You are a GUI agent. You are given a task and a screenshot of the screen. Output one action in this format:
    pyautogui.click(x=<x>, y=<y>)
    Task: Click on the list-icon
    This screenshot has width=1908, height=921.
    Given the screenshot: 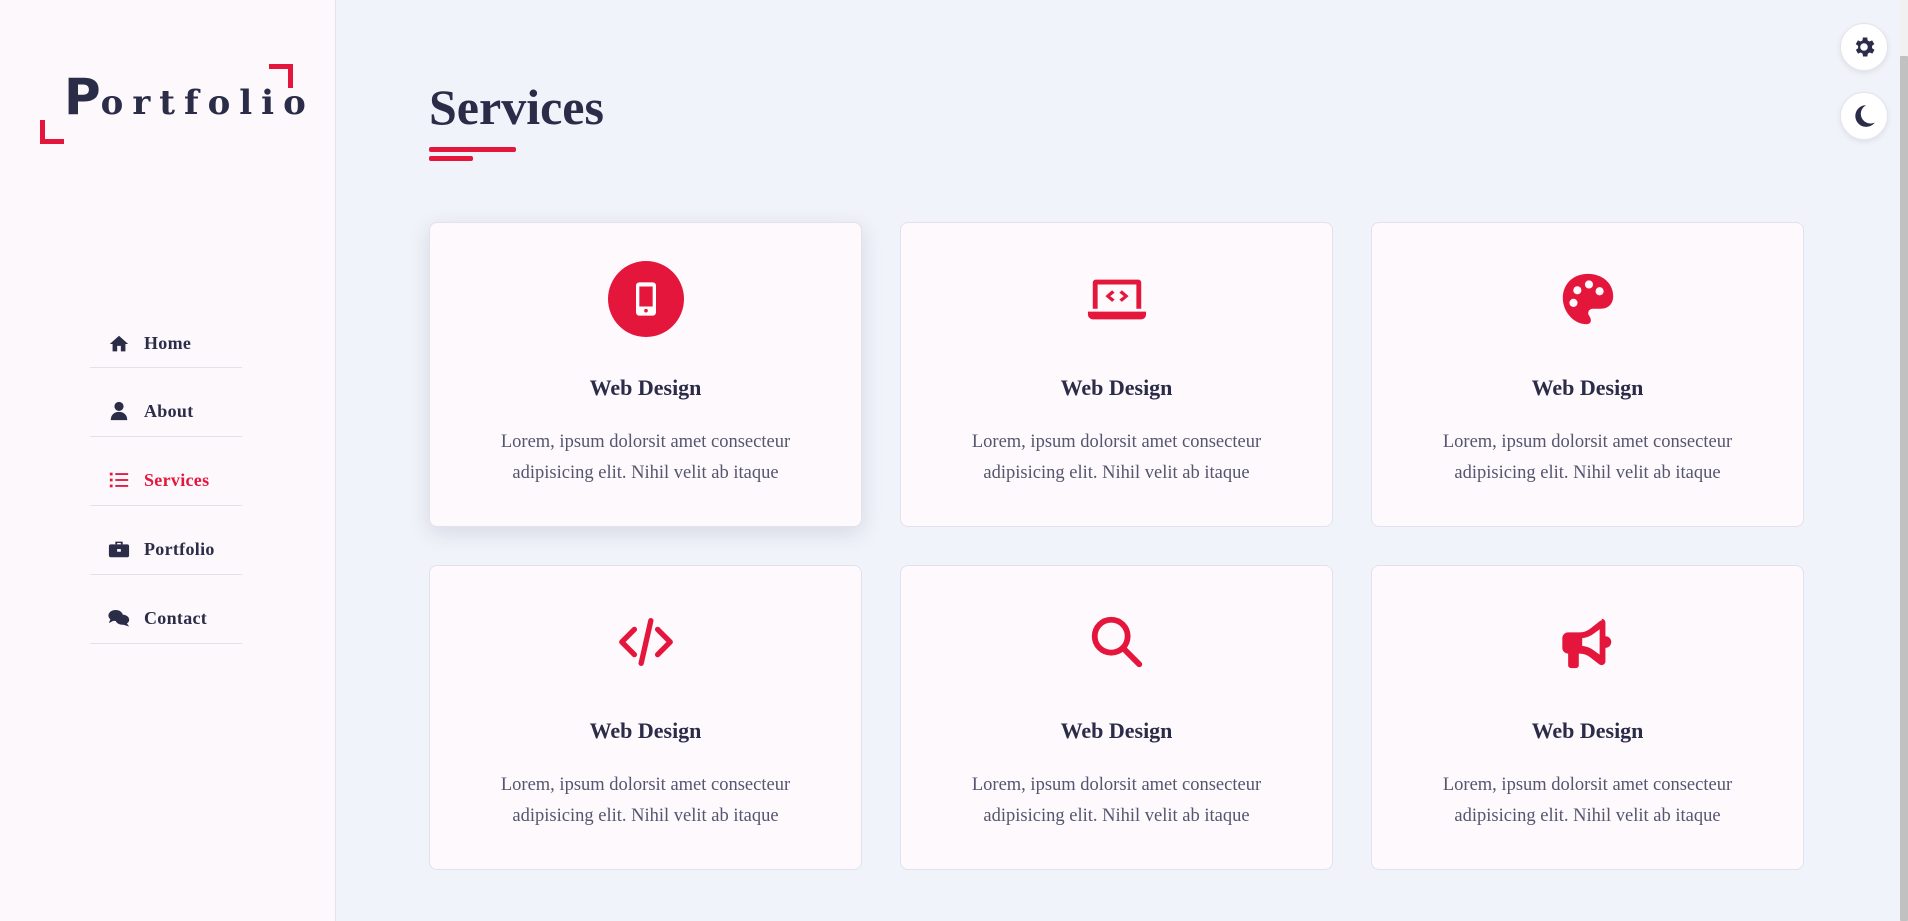 What is the action you would take?
    pyautogui.click(x=119, y=480)
    